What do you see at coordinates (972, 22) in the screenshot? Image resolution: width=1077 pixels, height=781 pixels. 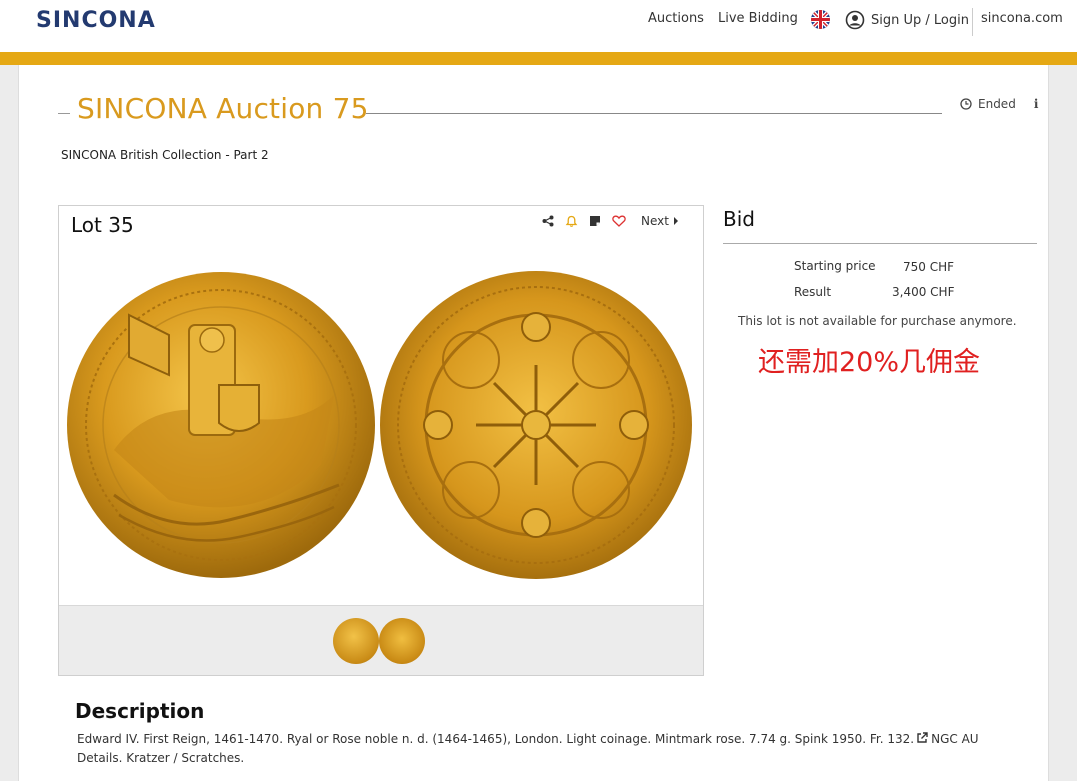 I see `nav-divider` at bounding box center [972, 22].